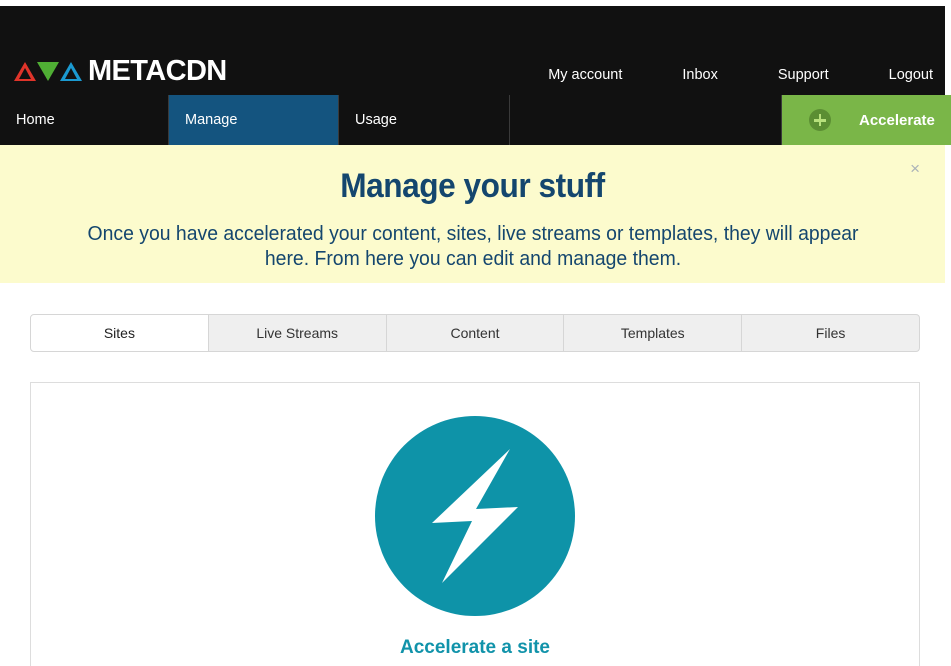 This screenshot has width=951, height=666. Describe the element at coordinates (897, 120) in the screenshot. I see `accelerate-button-label: Accelerate` at that location.